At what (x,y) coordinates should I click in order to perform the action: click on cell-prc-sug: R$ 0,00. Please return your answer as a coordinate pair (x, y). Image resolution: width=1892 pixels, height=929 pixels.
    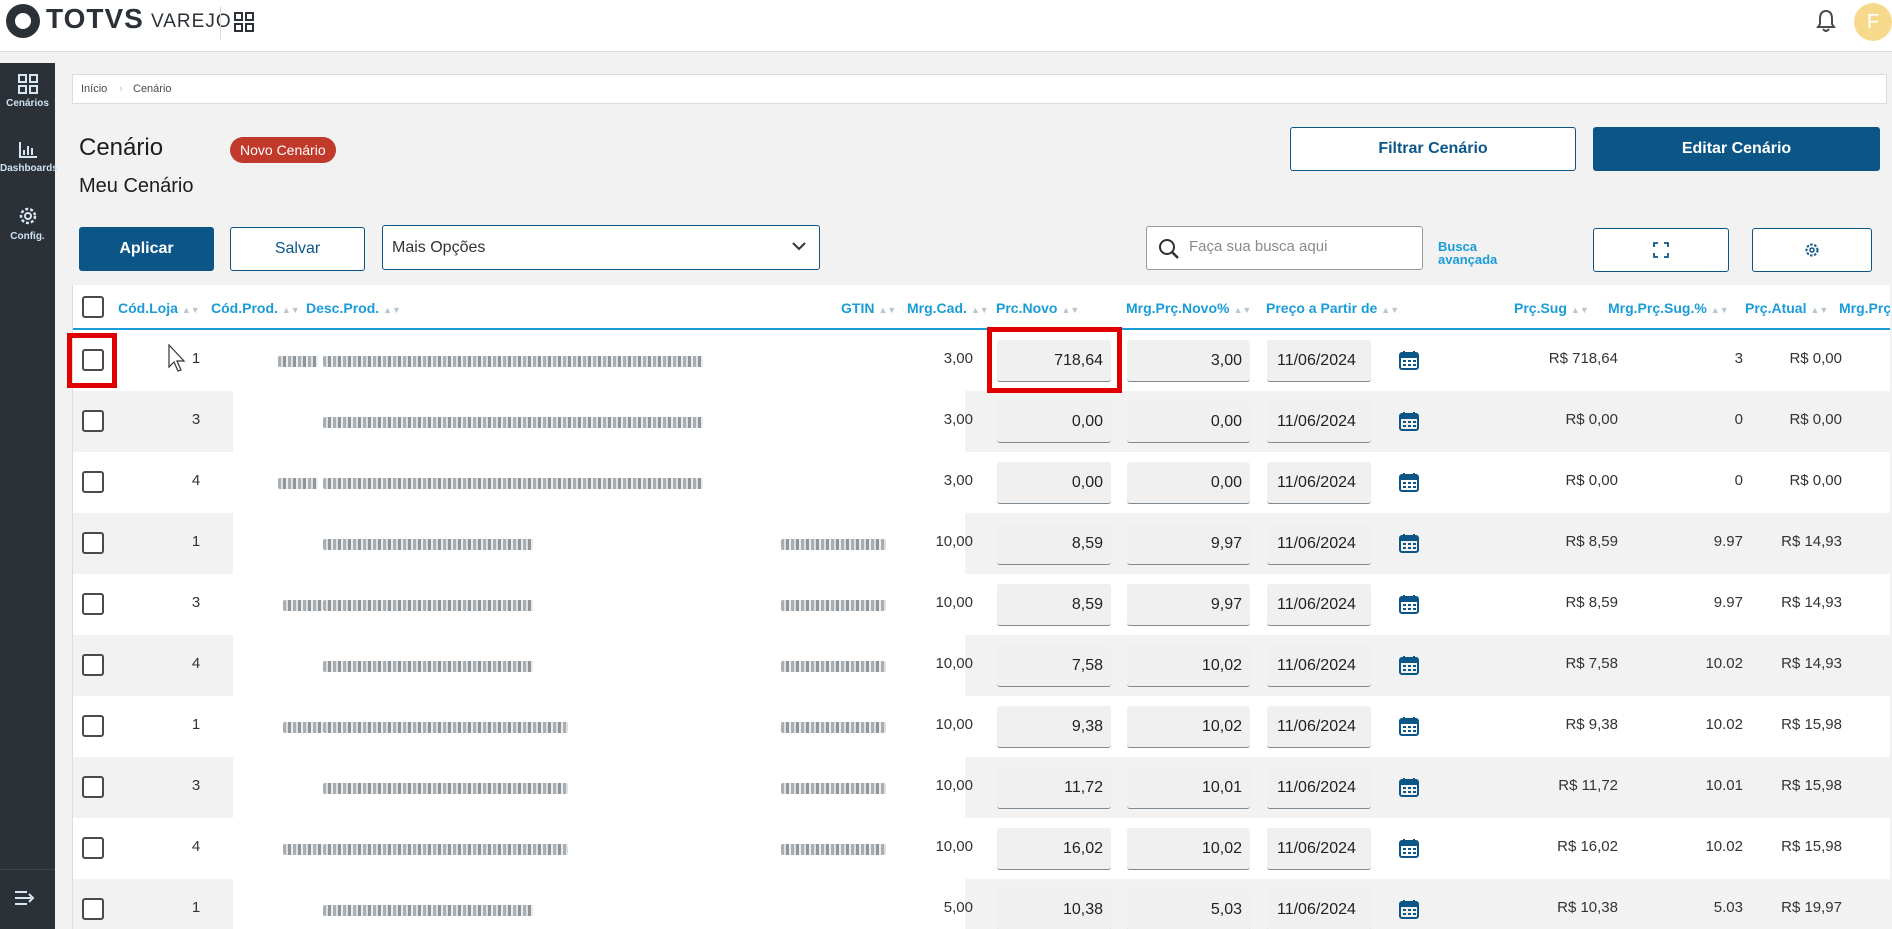
    Looking at the image, I should click on (1591, 480).